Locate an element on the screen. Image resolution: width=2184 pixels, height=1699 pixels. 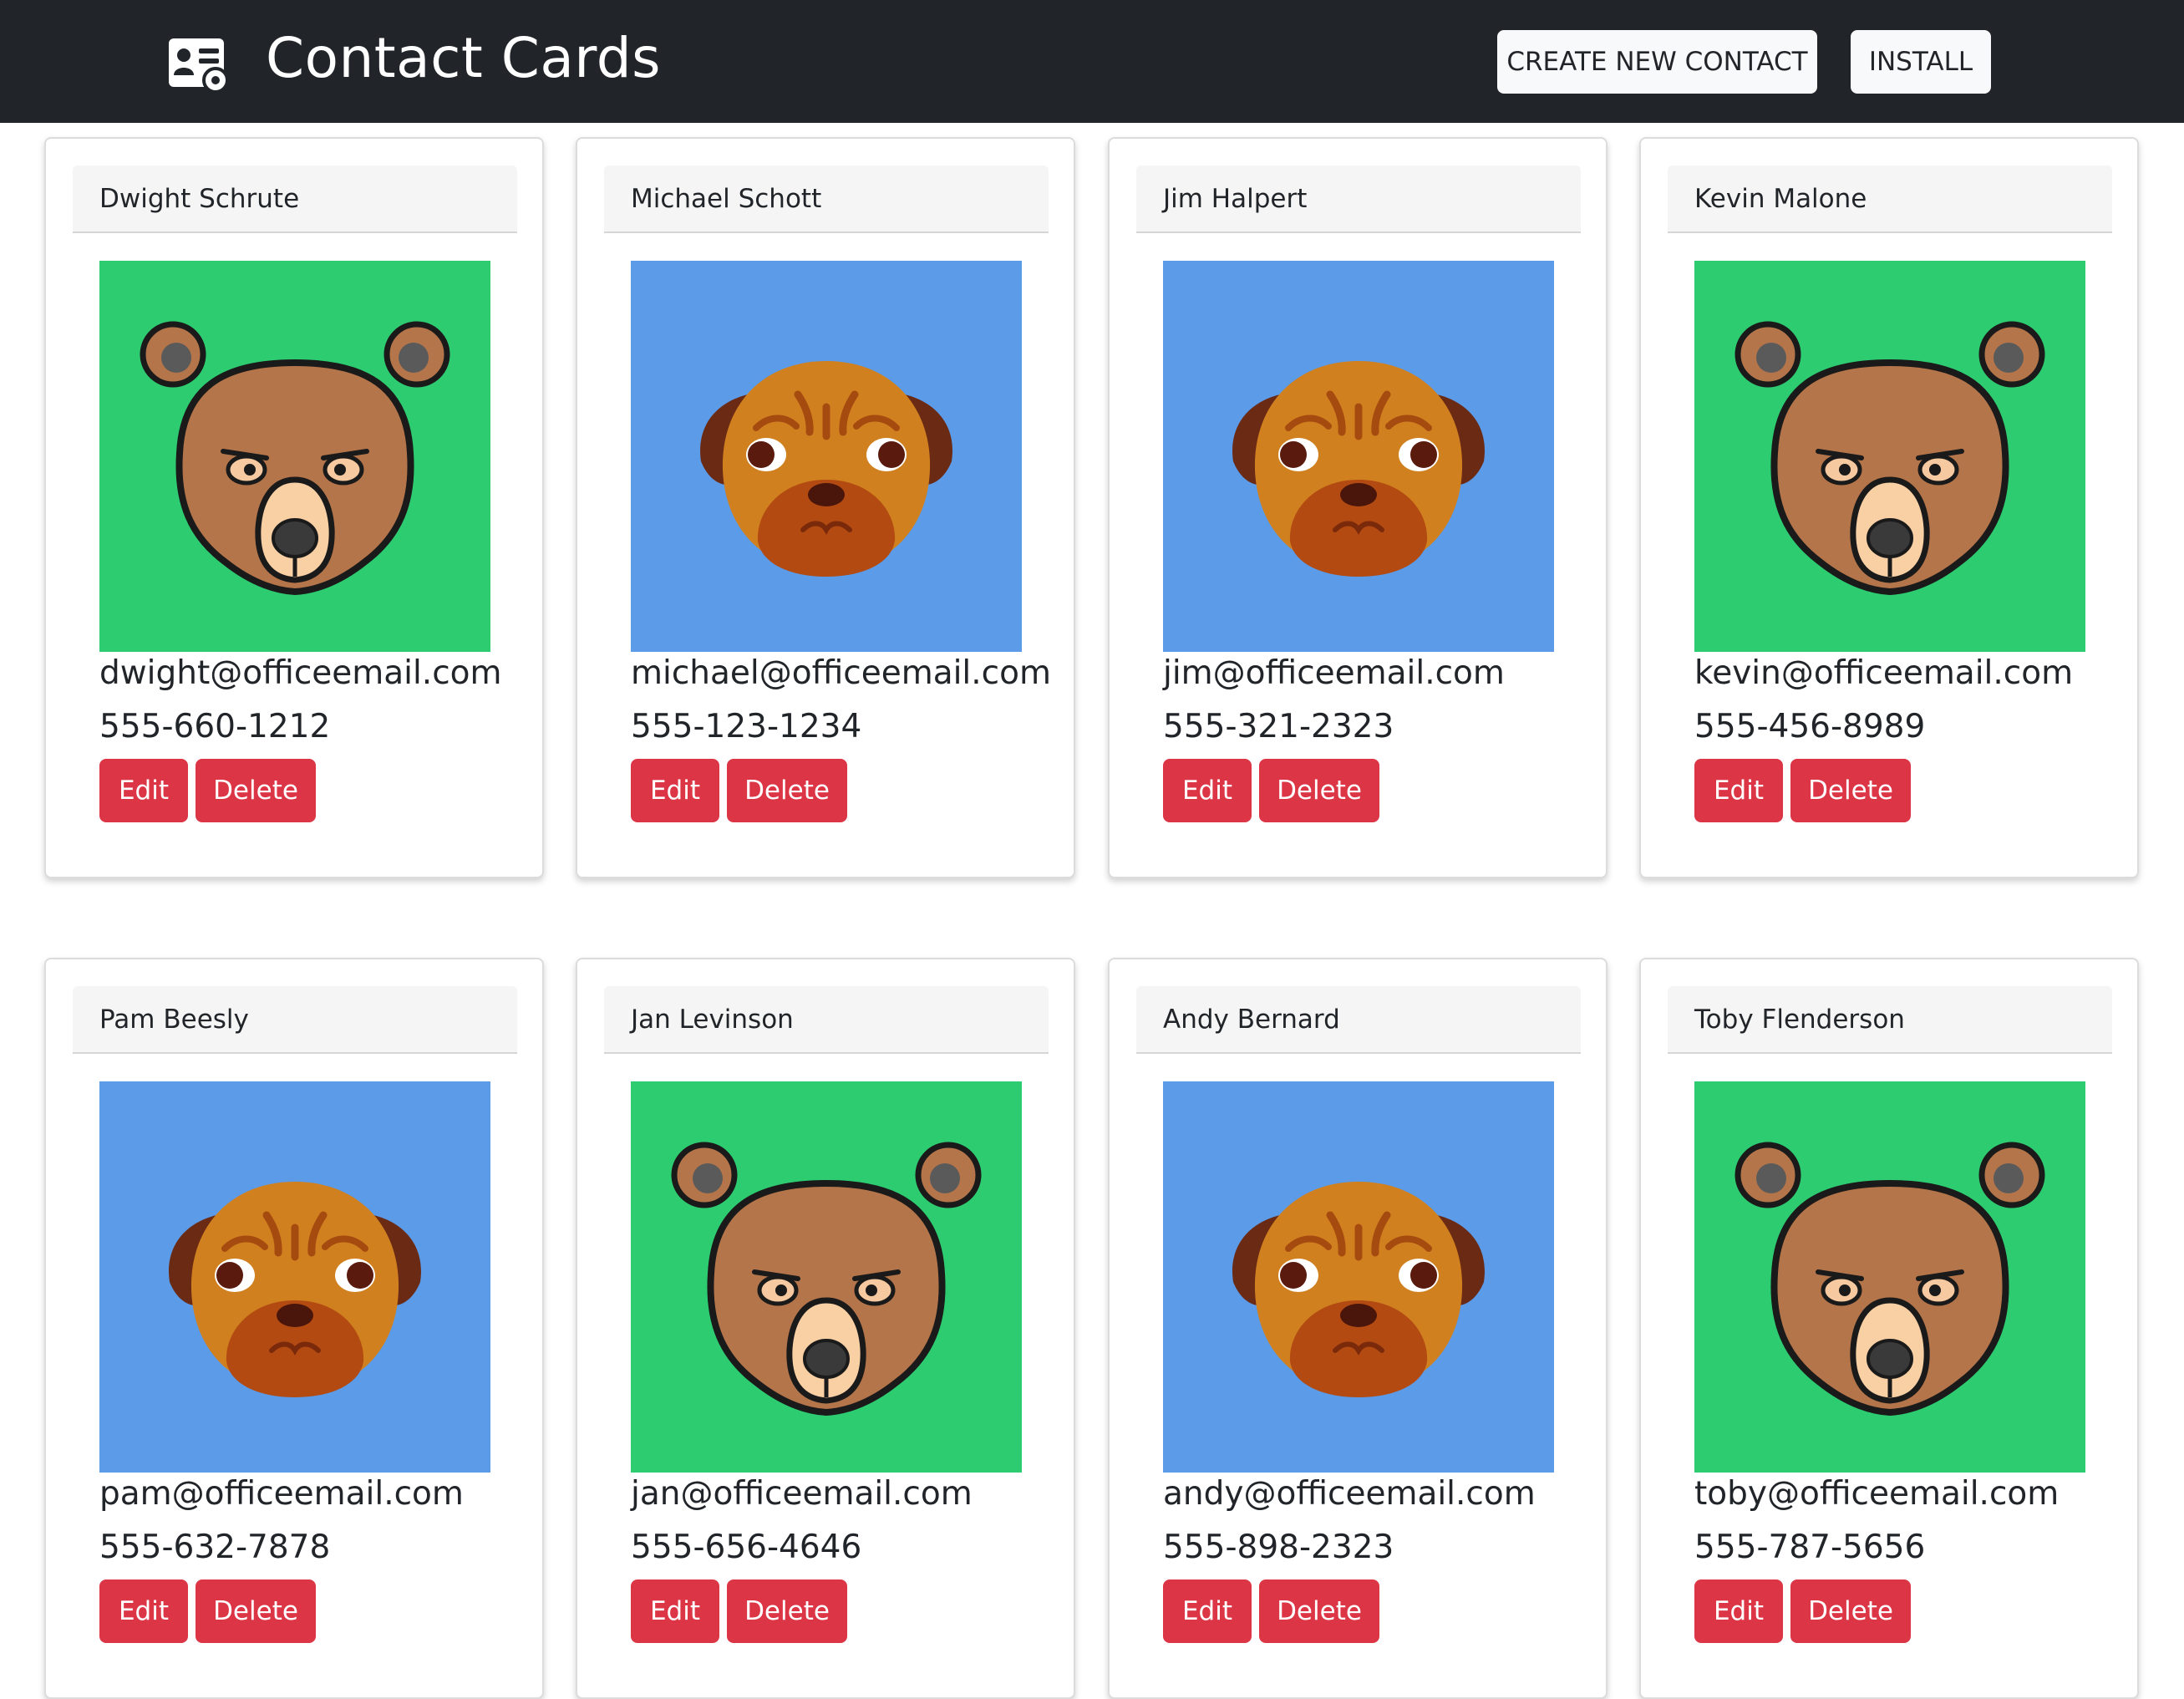
contact-card-icon is located at coordinates (200, 65).